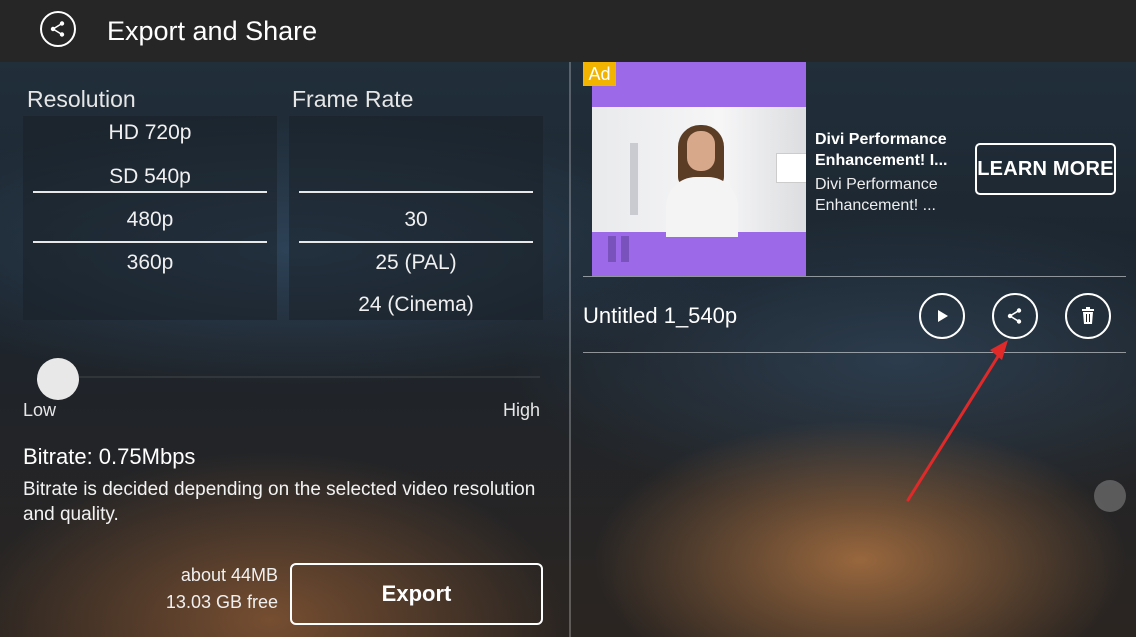  Describe the element at coordinates (660, 315) in the screenshot. I see `exported-file-name: Untitled 1_540p` at that location.